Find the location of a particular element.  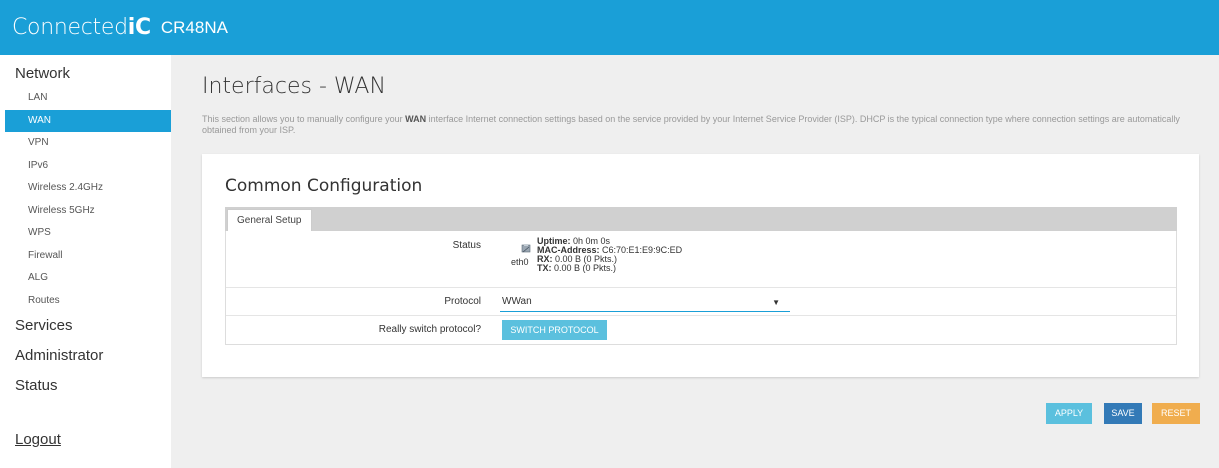

status-device: eth0 is located at coordinates (520, 262).